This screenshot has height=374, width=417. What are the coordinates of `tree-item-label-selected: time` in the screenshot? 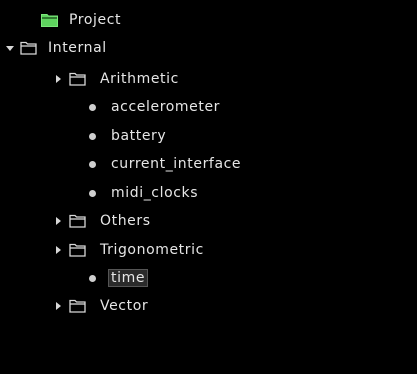 It's located at (128, 278).